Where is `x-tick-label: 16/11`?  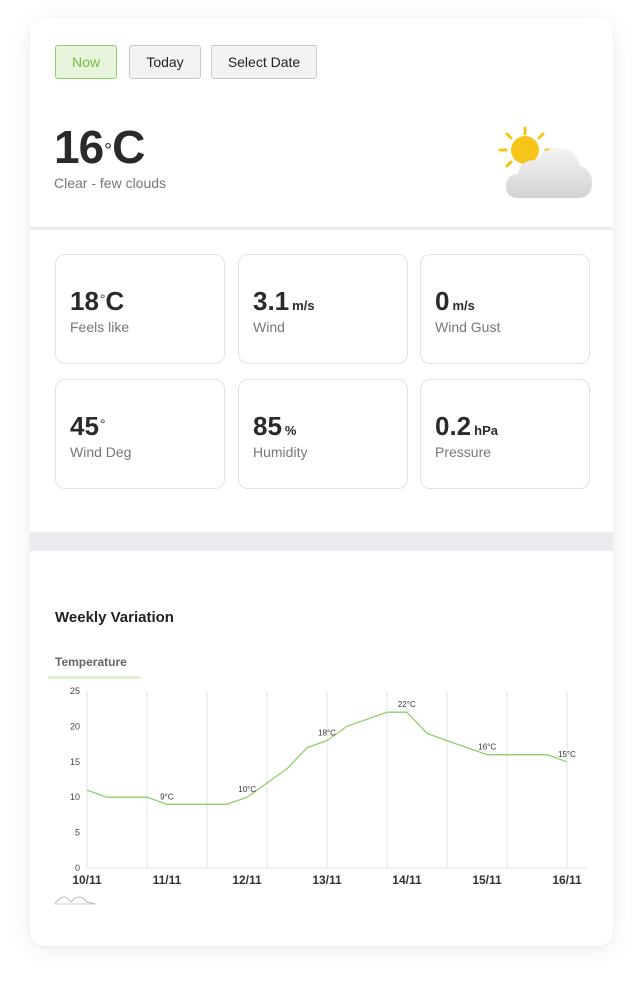
x-tick-label: 16/11 is located at coordinates (567, 880).